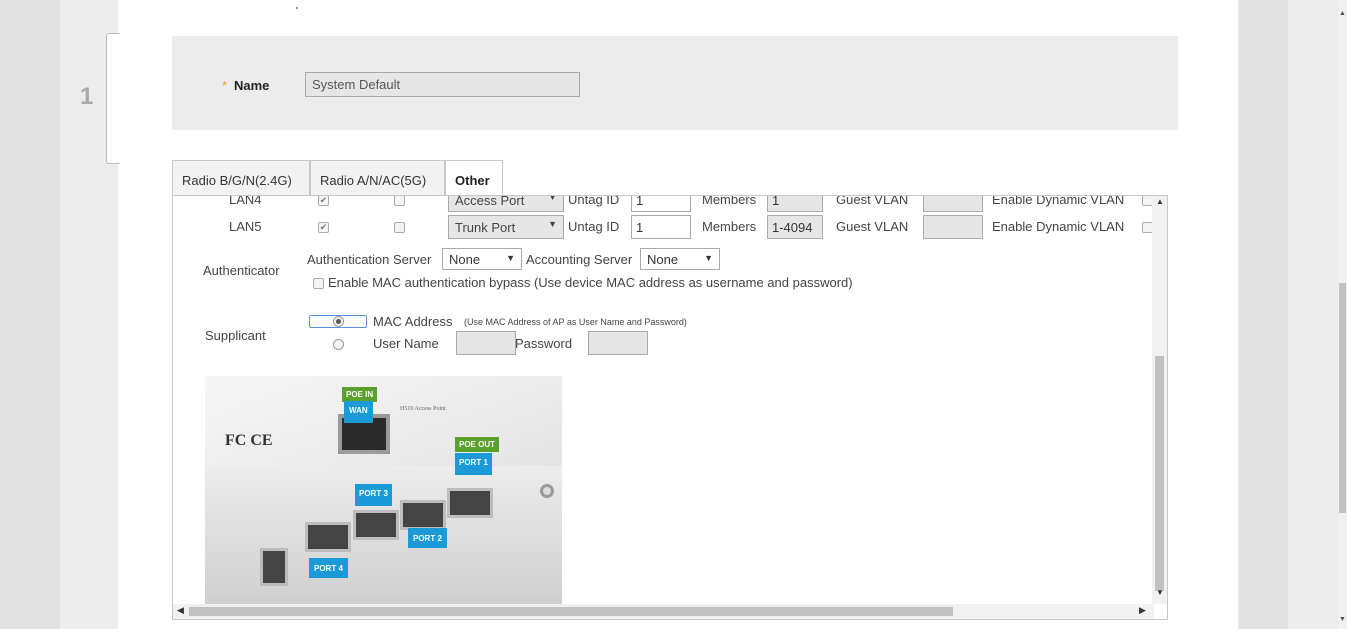 The image size is (1347, 629). Describe the element at coordinates (1142, 610) in the screenshot. I see `scroll-right-icon: ▶` at that location.